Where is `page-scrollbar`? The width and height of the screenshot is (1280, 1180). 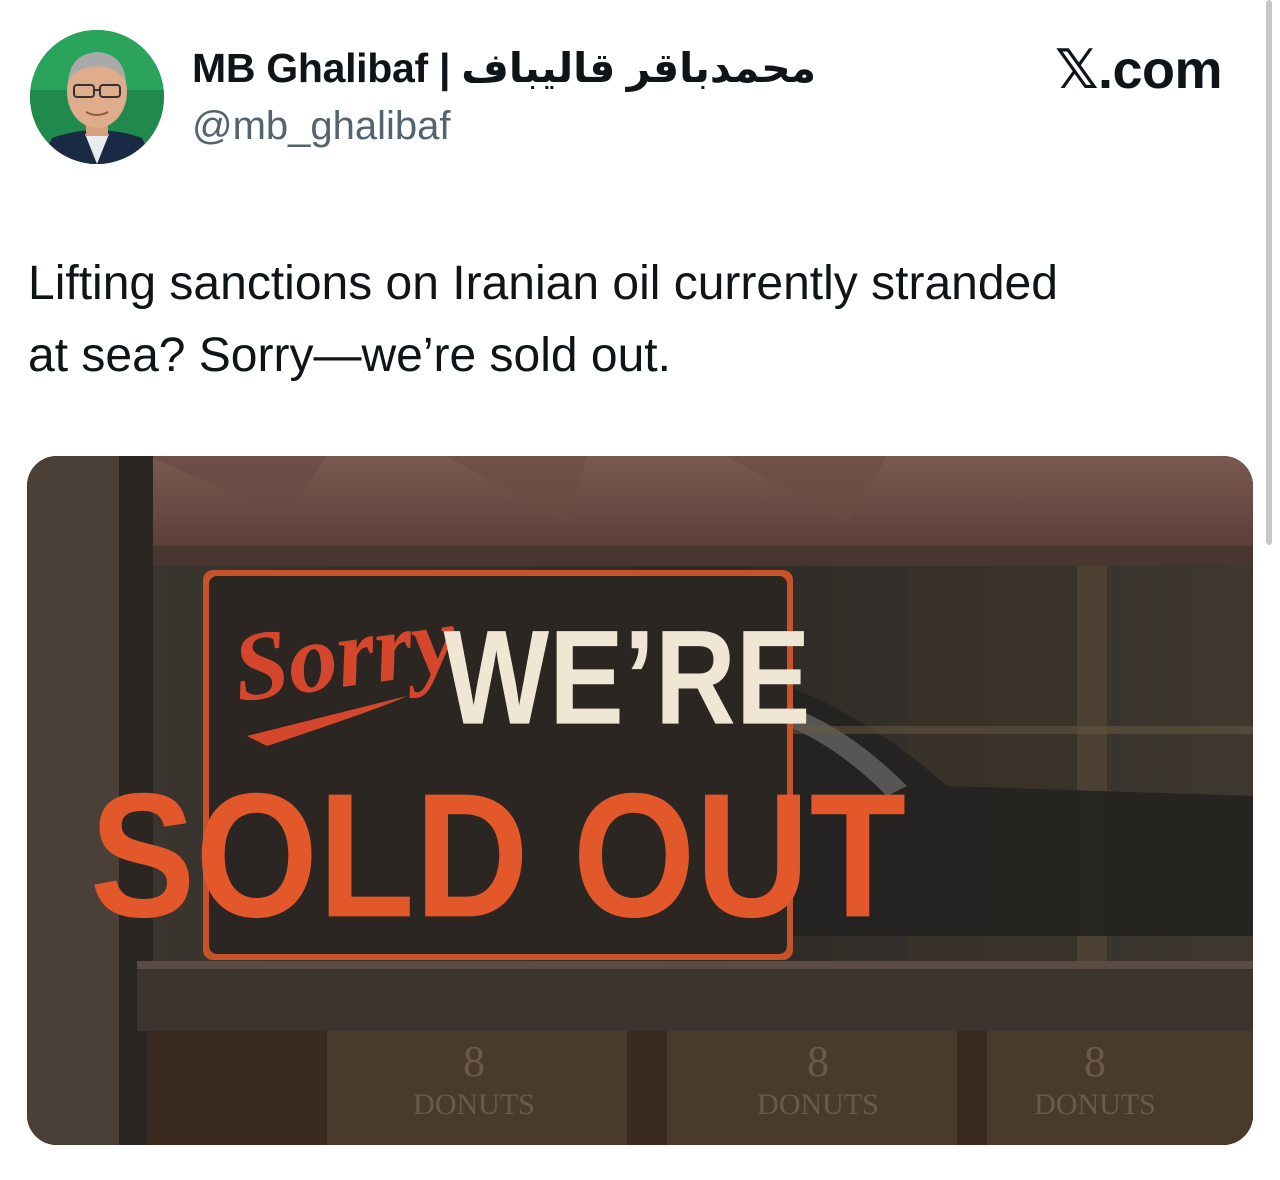
page-scrollbar is located at coordinates (1269, 272).